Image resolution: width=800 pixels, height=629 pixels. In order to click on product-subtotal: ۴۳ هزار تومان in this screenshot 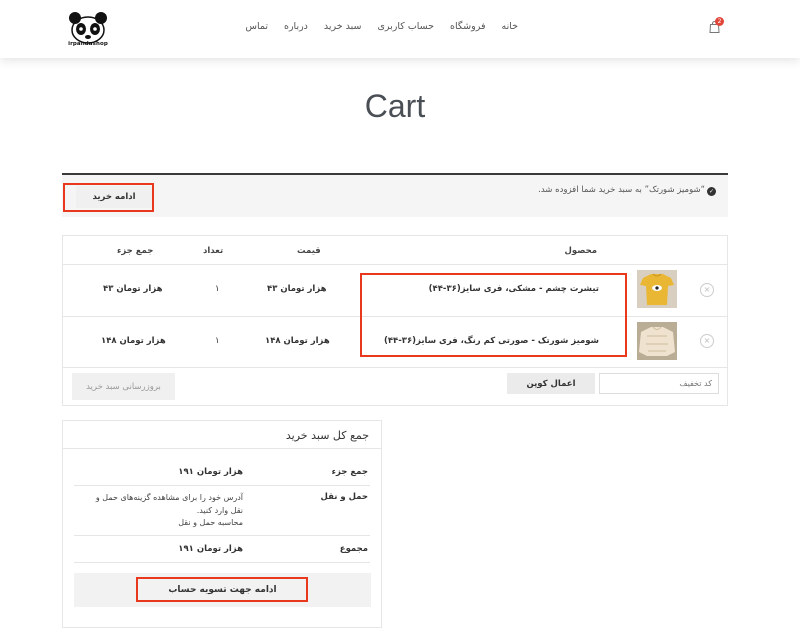, I will do `click(133, 289)`.